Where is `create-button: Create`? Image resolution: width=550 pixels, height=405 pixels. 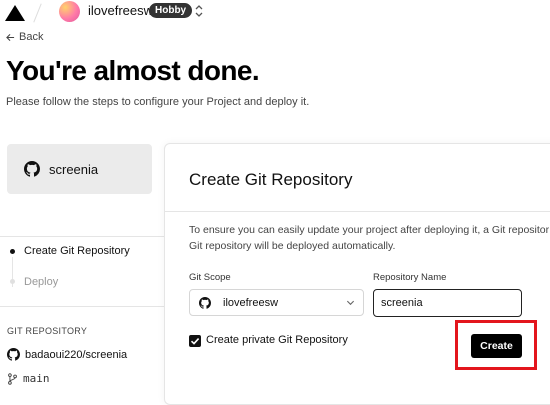
create-button: Create is located at coordinates (496, 346).